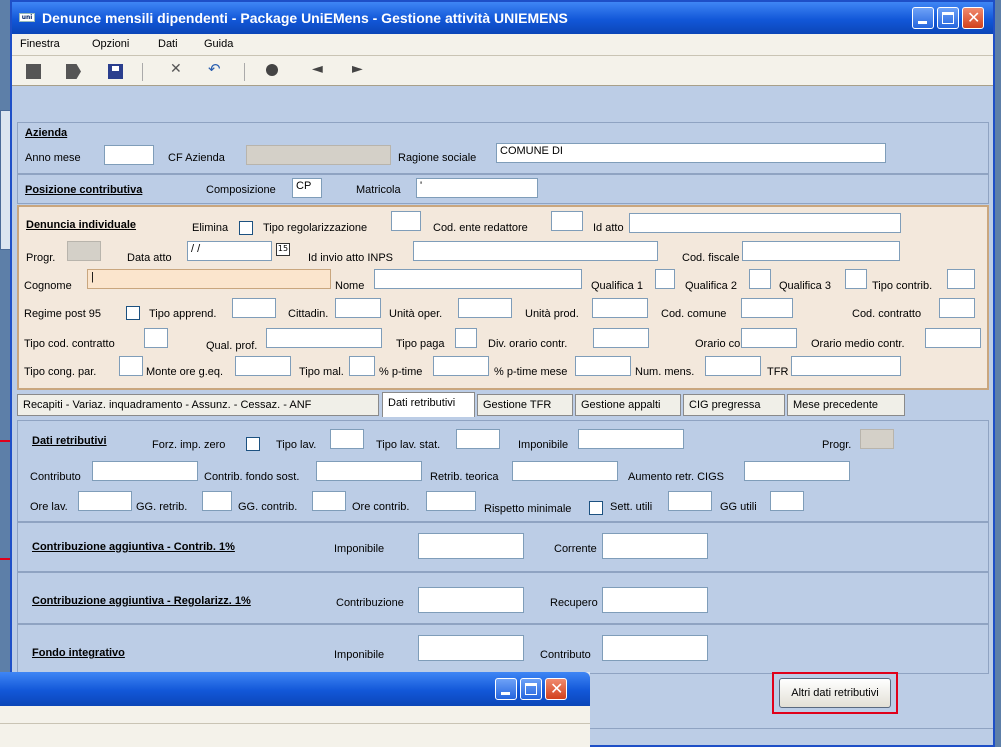 The width and height of the screenshot is (1001, 747). I want to click on open-icon, so click(73, 71).